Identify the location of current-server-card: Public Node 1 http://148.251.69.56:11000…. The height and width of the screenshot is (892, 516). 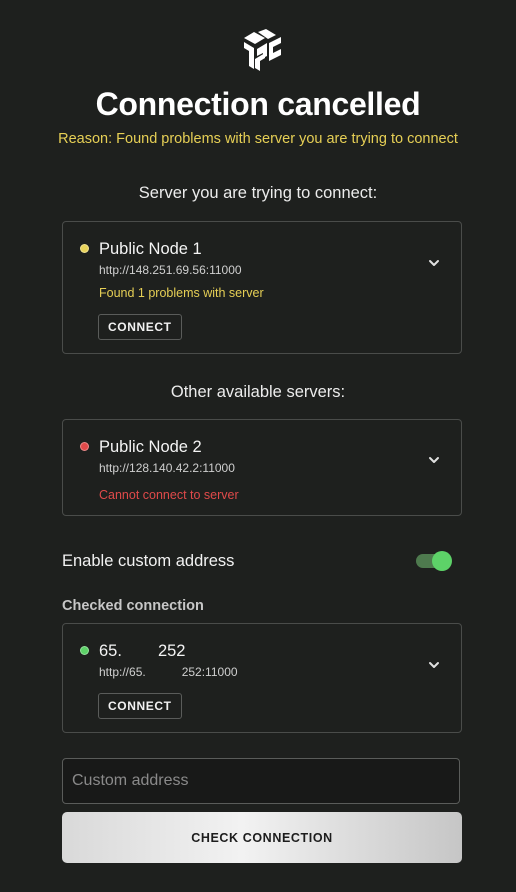
(262, 287).